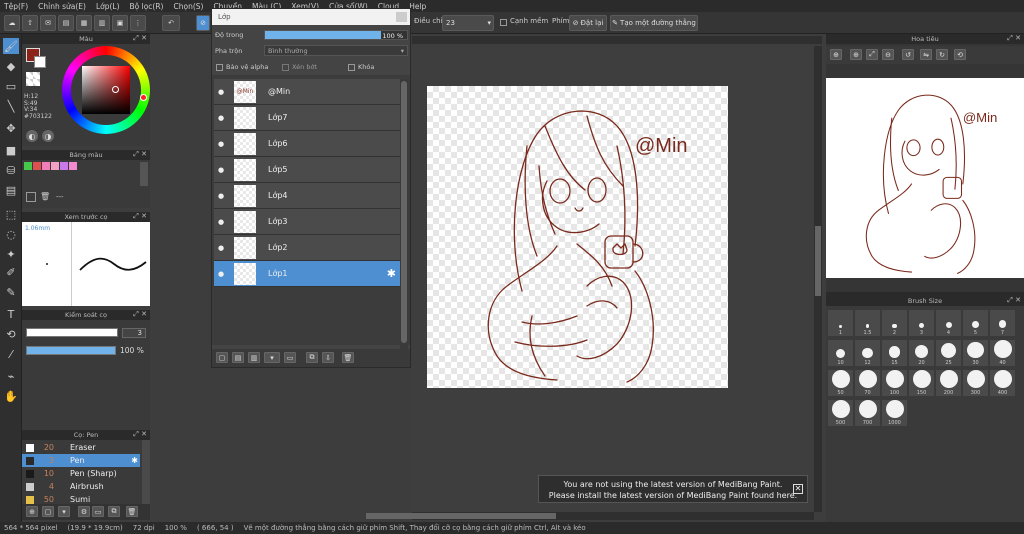 This screenshot has width=1024, height=534. What do you see at coordinates (948, 353) in the screenshot?
I see `brush-size-cell: 25` at bounding box center [948, 353].